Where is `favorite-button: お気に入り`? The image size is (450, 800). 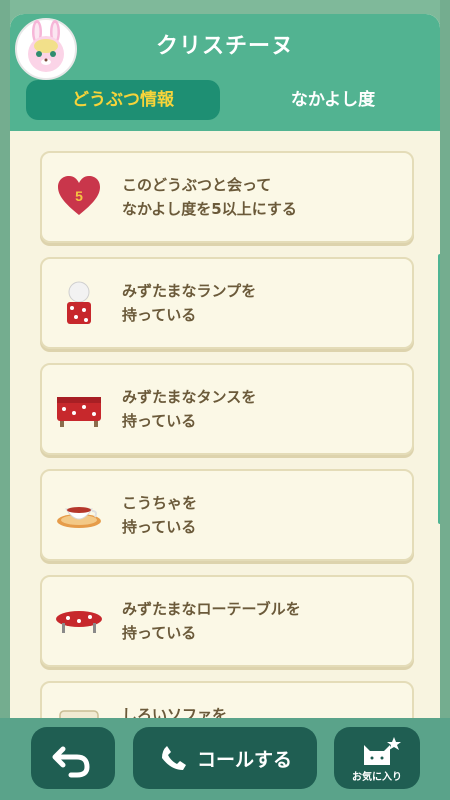
favorite-button: お気に入り is located at coordinates (377, 758).